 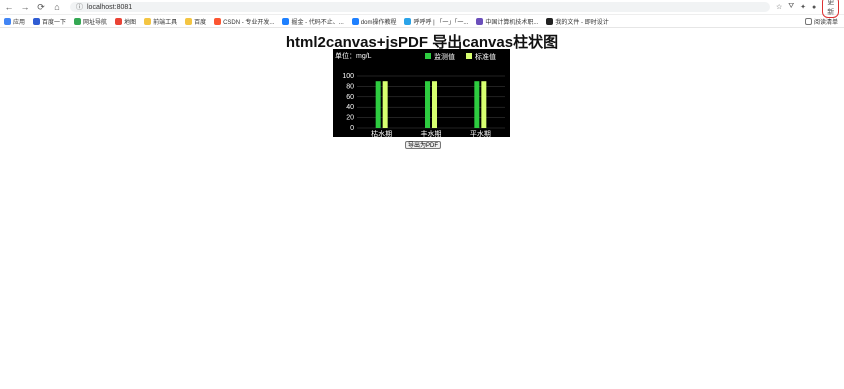 I want to click on x-tick-label: 平水期, so click(x=480, y=133).